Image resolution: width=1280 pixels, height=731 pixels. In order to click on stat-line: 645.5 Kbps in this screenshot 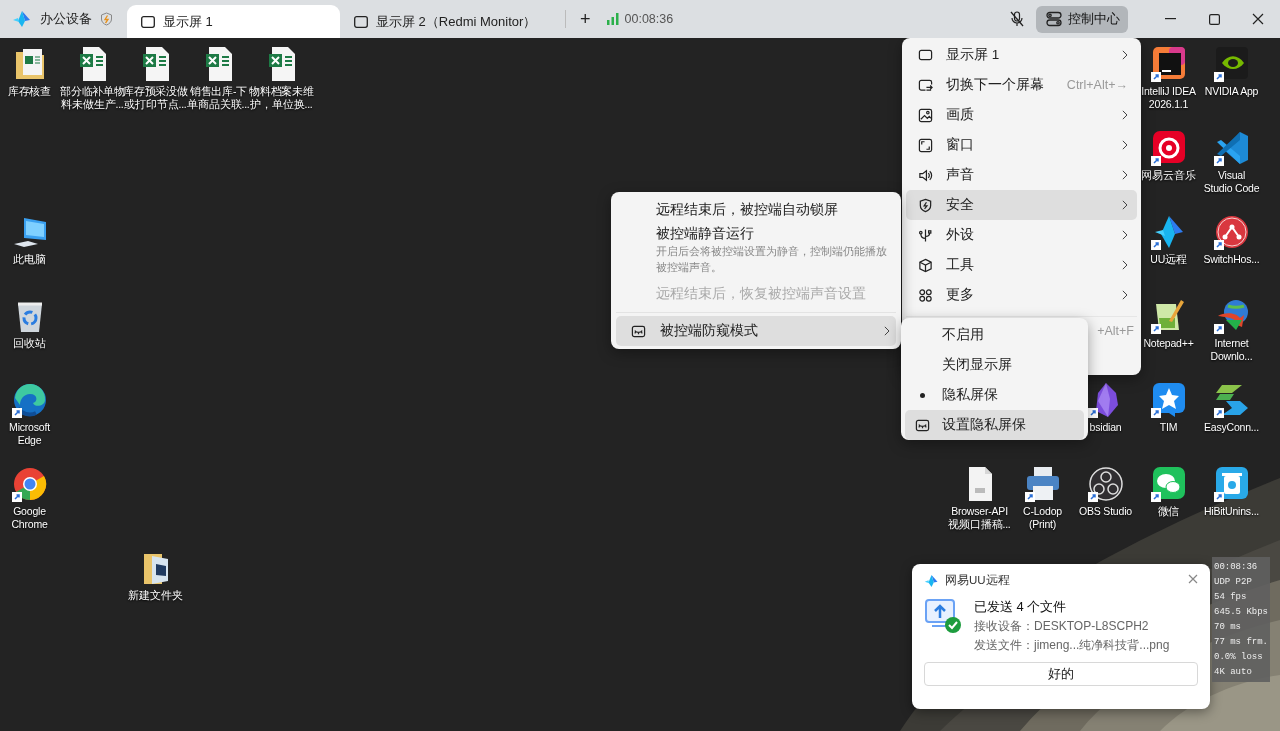, I will do `click(1241, 612)`.